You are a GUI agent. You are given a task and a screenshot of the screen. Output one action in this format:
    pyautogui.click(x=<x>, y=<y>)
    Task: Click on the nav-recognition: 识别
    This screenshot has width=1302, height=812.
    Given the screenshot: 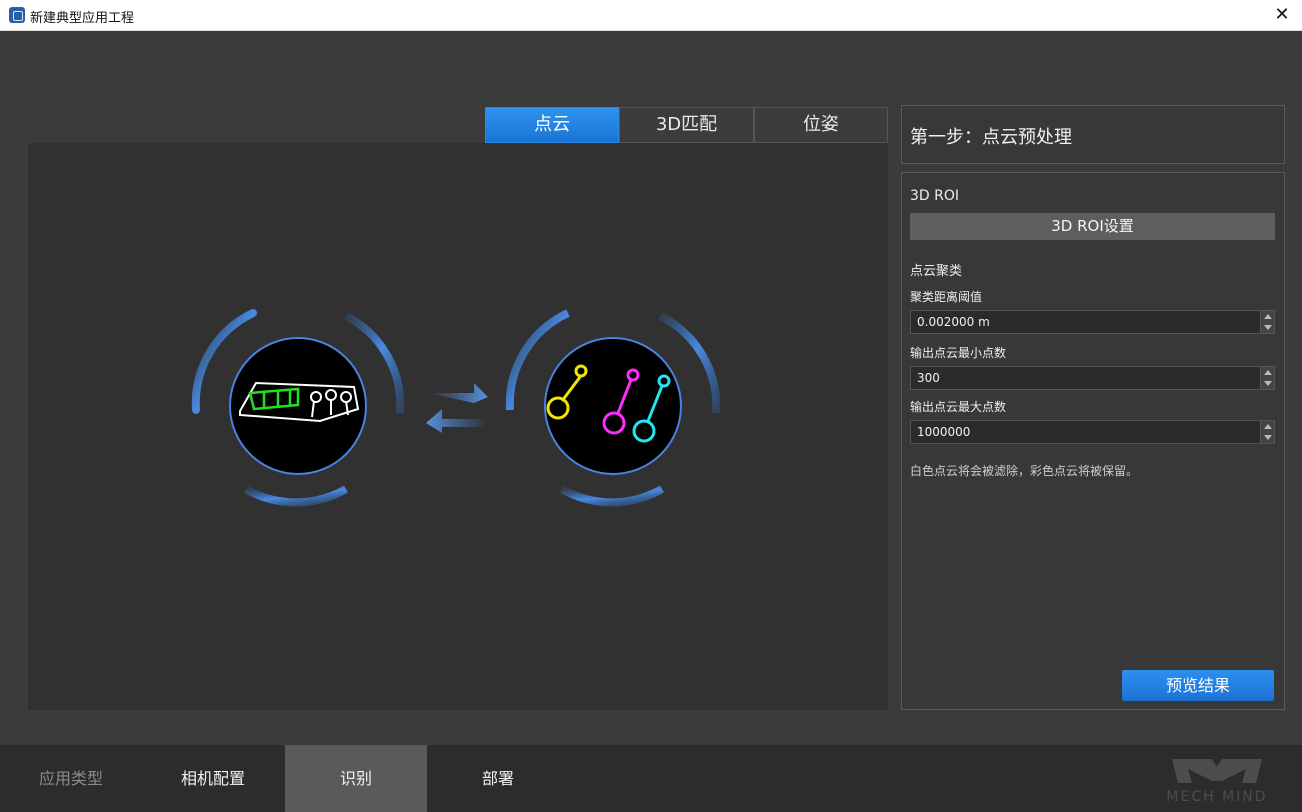 What is the action you would take?
    pyautogui.click(x=356, y=778)
    